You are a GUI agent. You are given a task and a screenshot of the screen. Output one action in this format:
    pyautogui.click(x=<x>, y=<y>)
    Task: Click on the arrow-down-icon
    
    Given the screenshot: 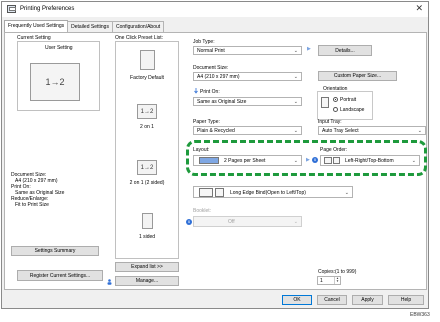 What is the action you would take?
    pyautogui.click(x=336, y=160)
    